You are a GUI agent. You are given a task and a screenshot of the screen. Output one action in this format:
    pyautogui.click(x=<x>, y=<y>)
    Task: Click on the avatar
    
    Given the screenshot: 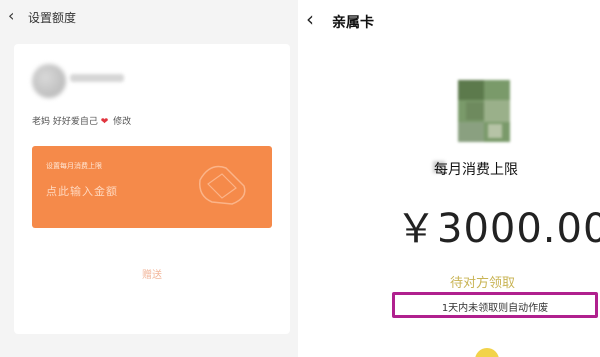 What is the action you would take?
    pyautogui.click(x=49, y=81)
    